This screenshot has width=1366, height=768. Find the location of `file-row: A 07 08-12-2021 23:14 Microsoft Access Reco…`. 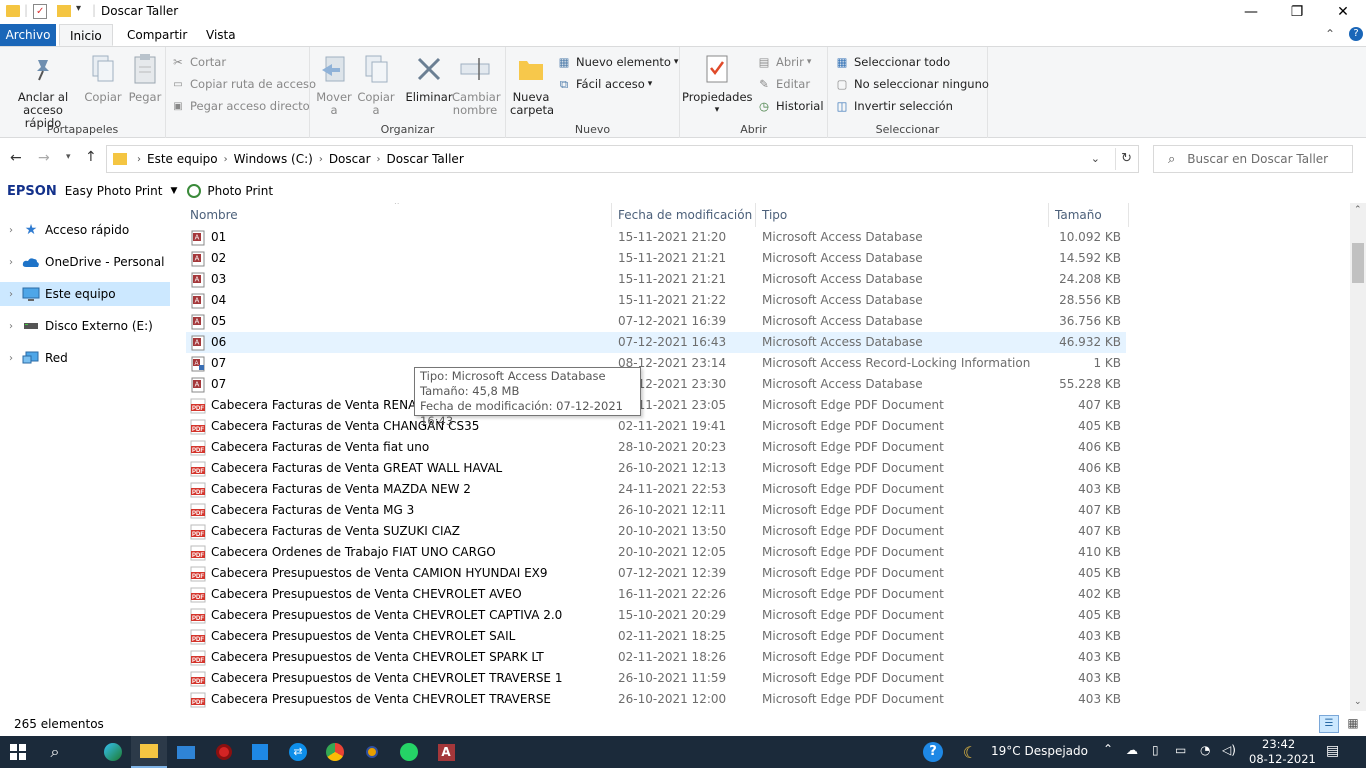

file-row: A 07 08-12-2021 23:14 Microsoft Access Reco… is located at coordinates (656, 363).